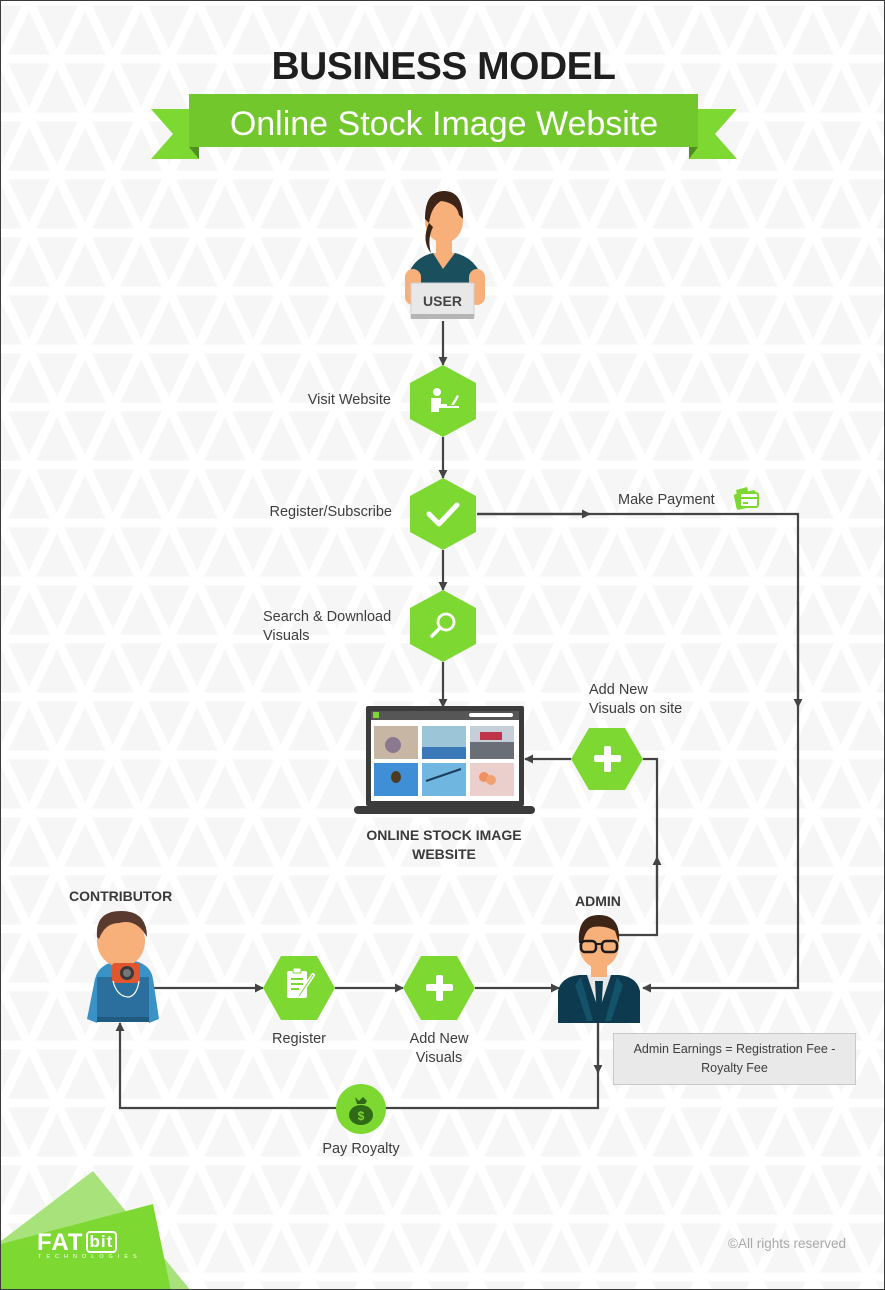 Image resolution: width=885 pixels, height=1290 pixels. Describe the element at coordinates (444, 845) in the screenshot. I see `website-label: ONLINE STOCK IMAGE WEBSITE` at that location.